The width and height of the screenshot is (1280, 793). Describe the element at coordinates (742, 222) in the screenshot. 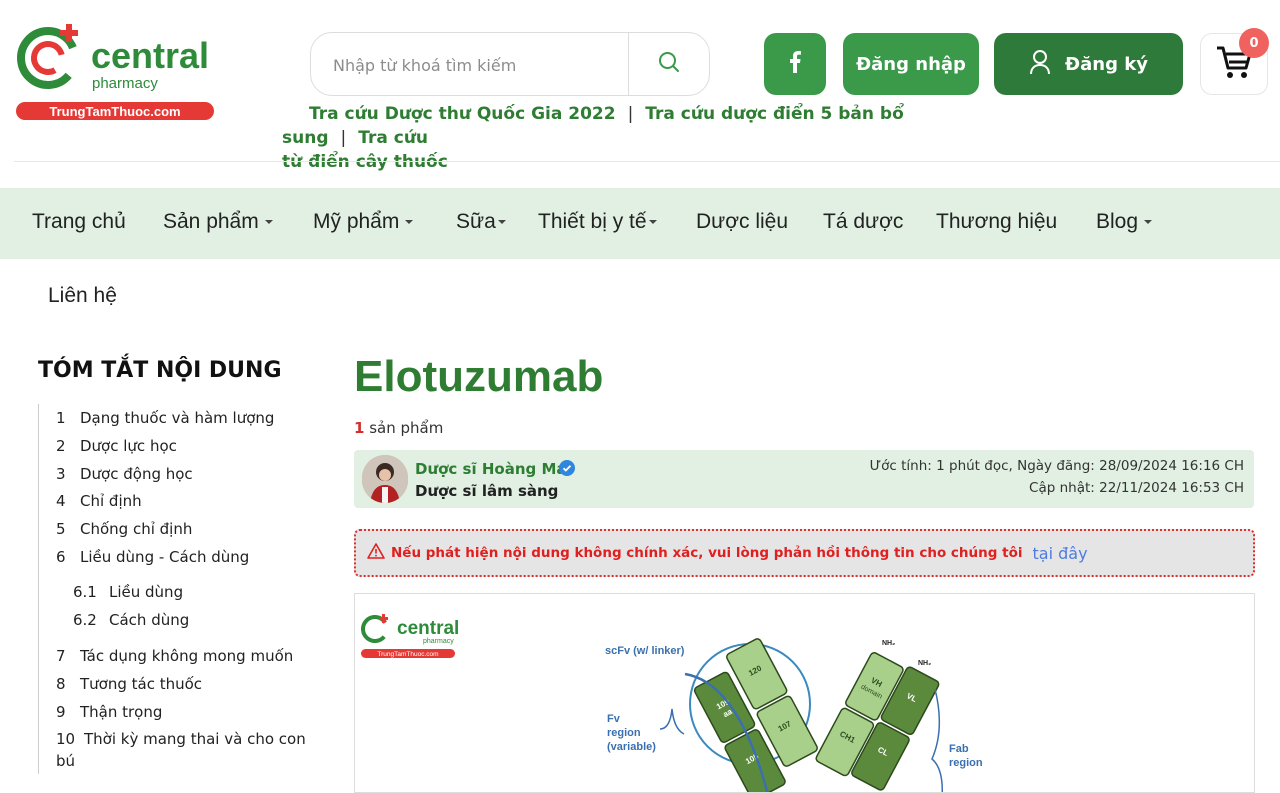

I see `nav-item-herbs: Dược liệu` at that location.